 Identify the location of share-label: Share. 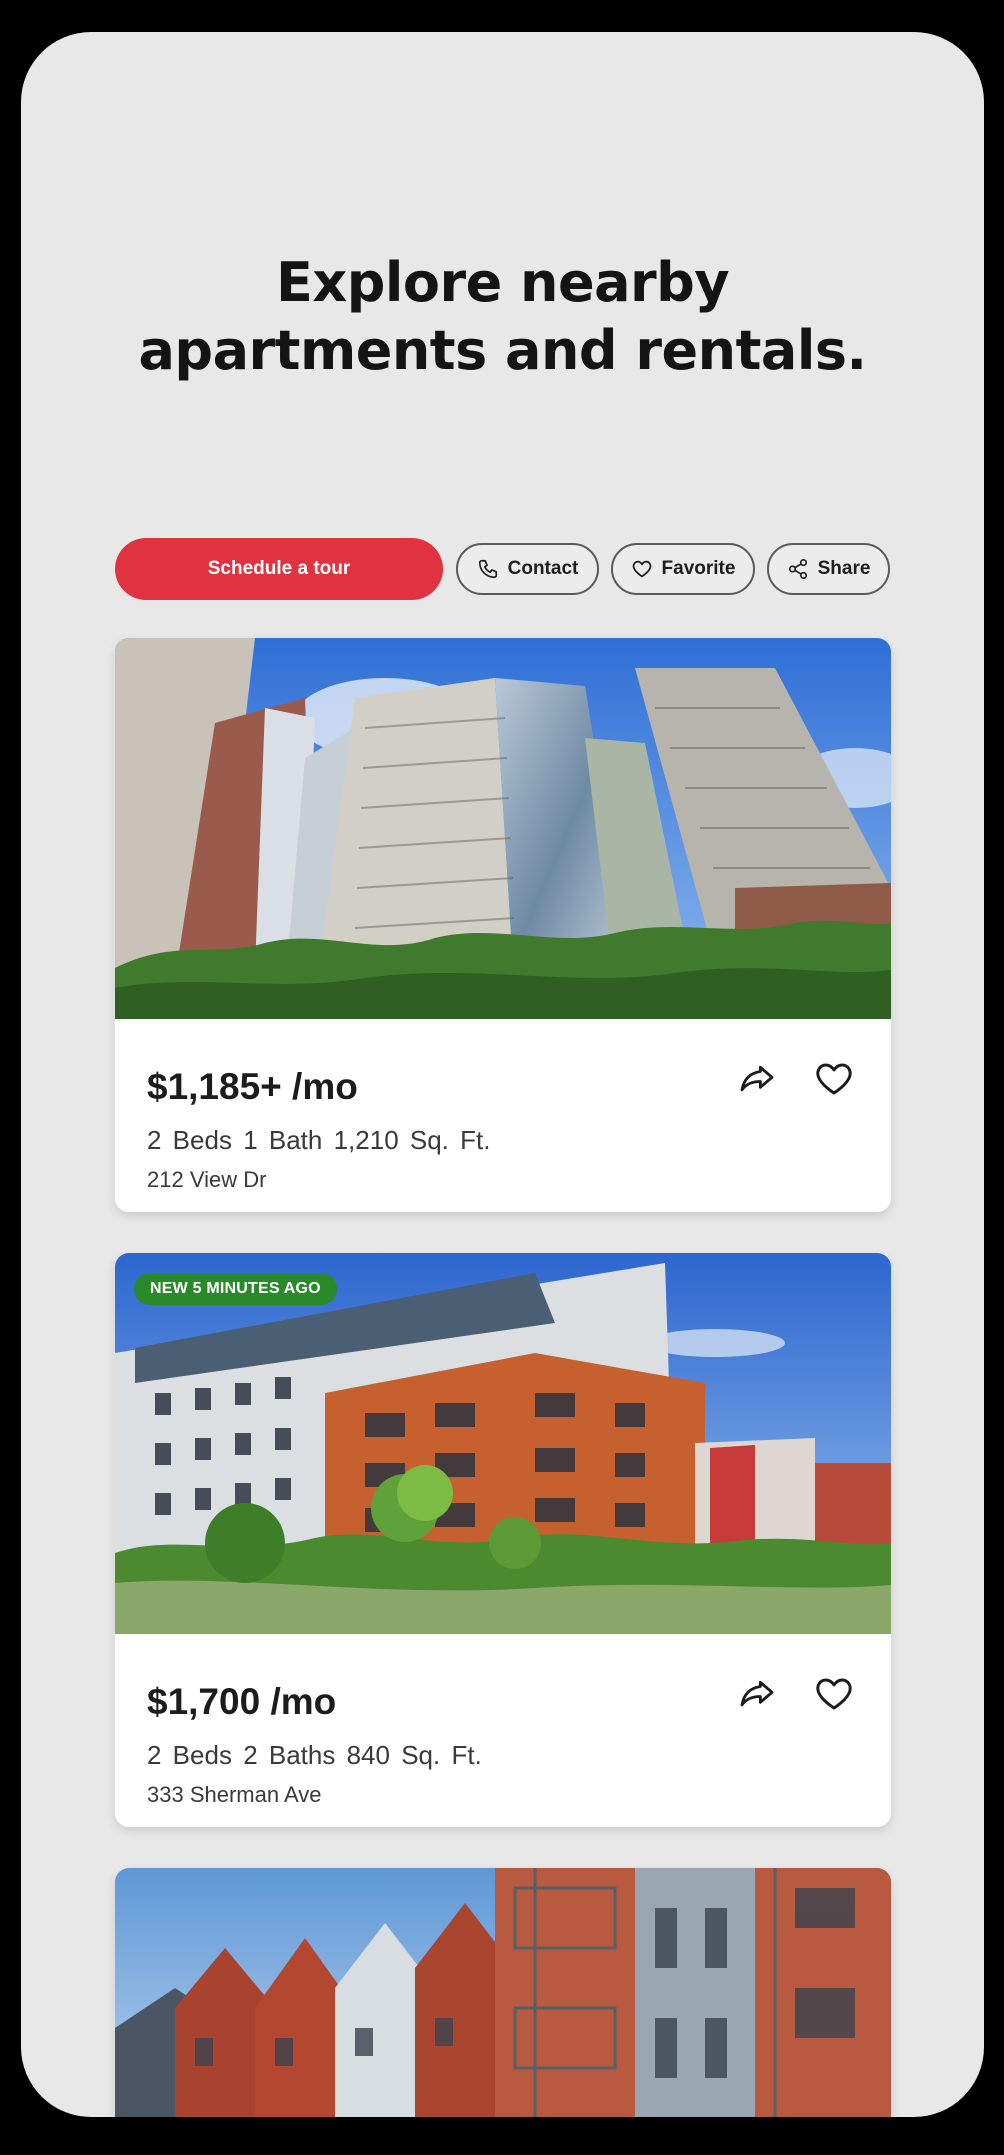
(844, 568).